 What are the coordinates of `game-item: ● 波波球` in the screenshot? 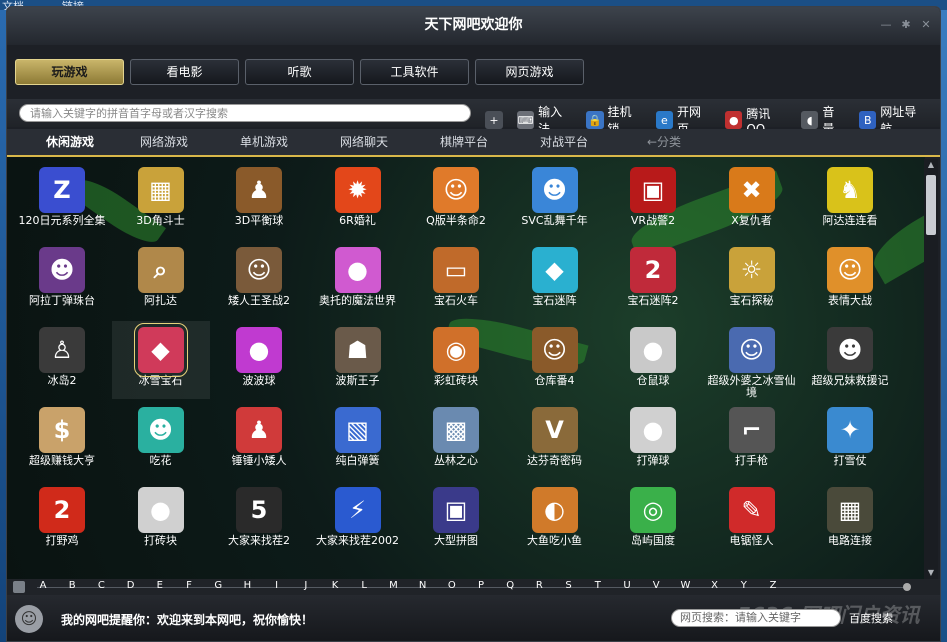 It's located at (259, 360).